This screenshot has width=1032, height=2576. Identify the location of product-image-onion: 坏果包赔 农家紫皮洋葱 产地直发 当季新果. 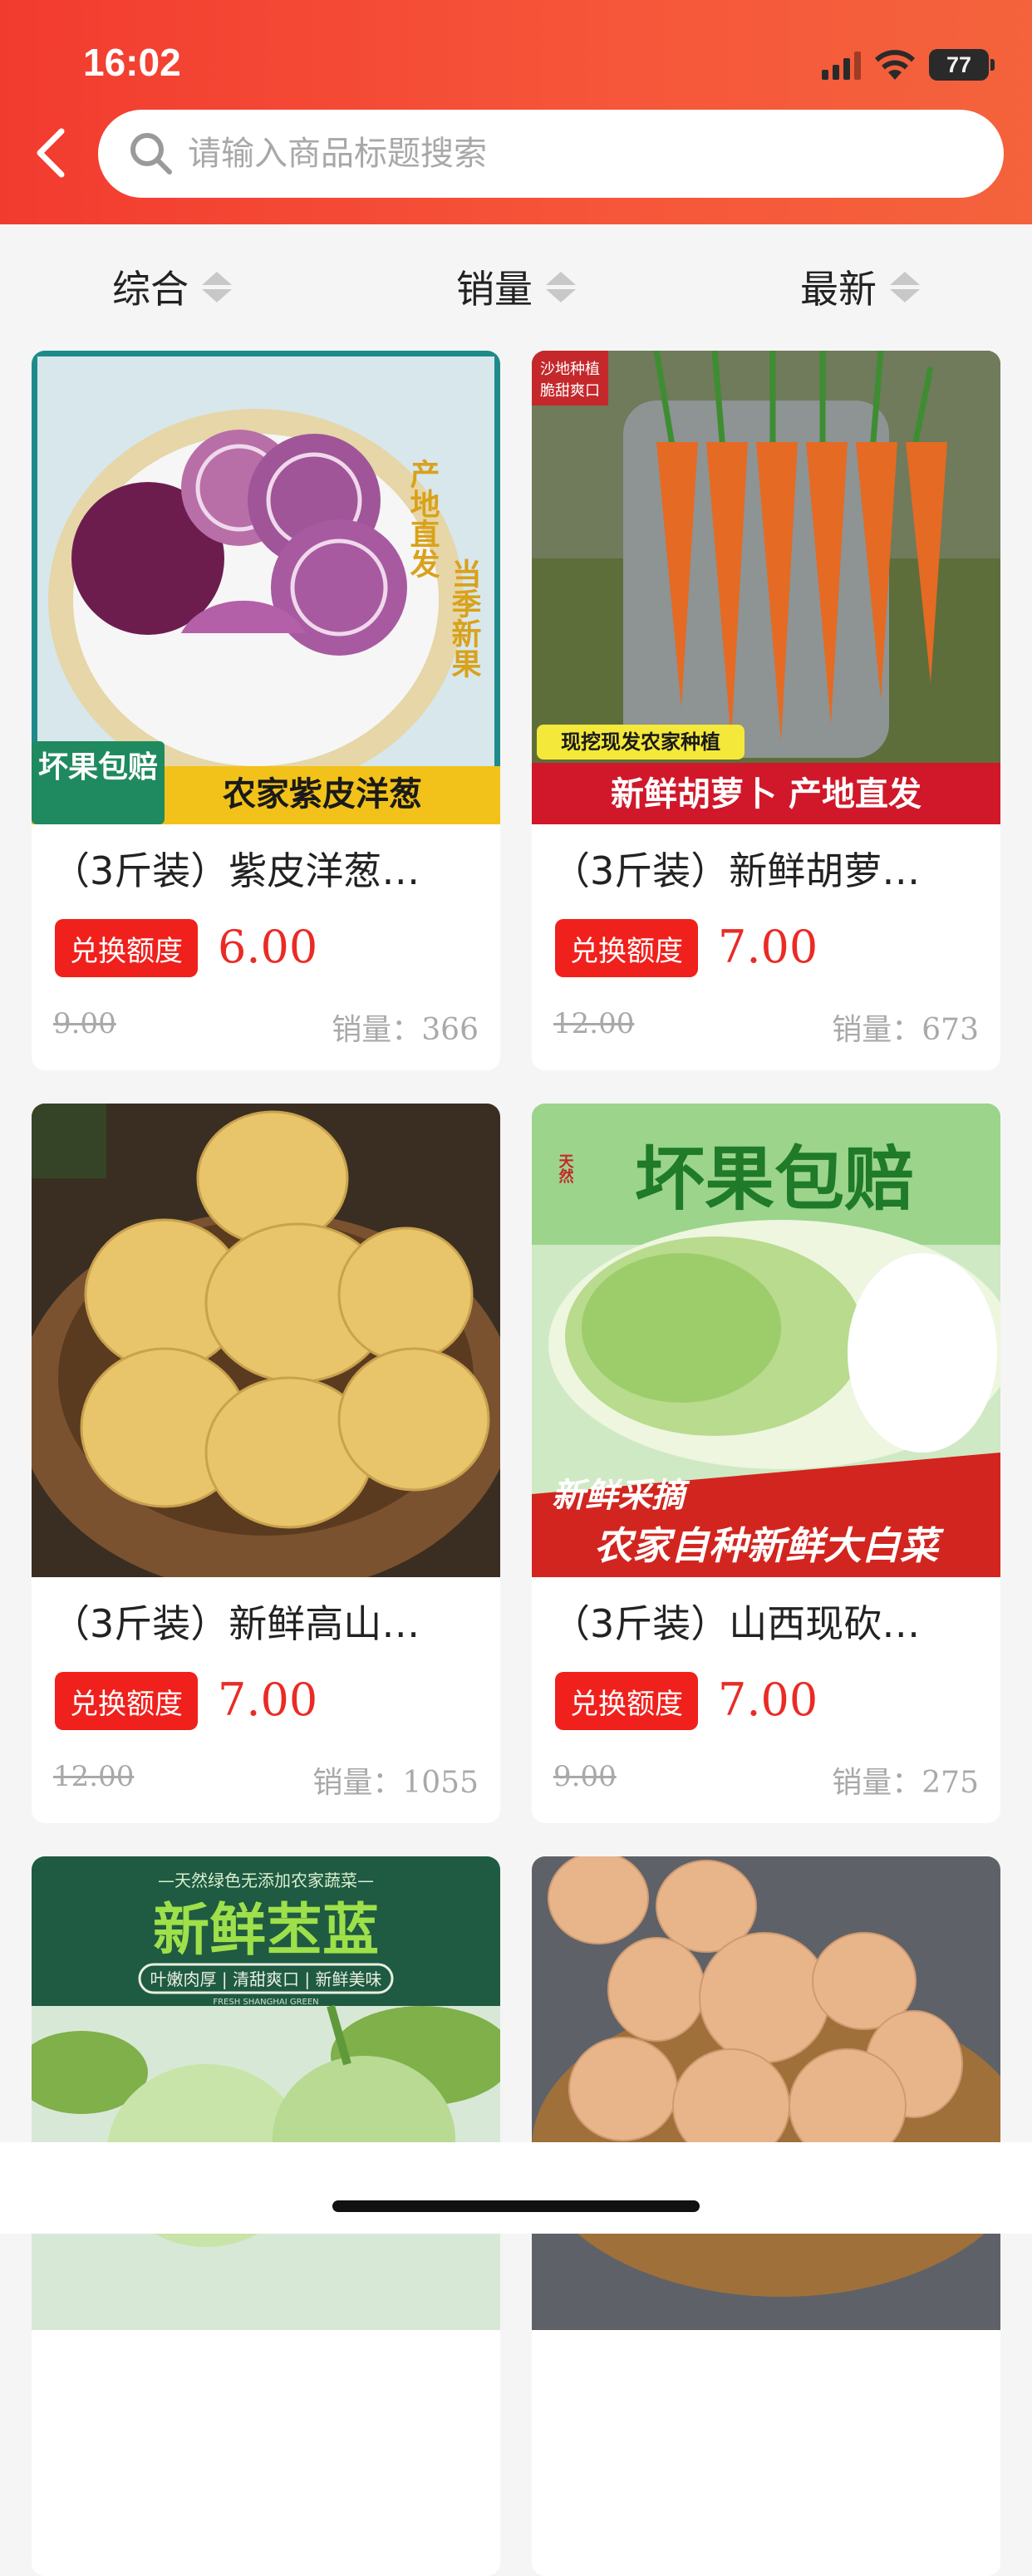
(266, 588).